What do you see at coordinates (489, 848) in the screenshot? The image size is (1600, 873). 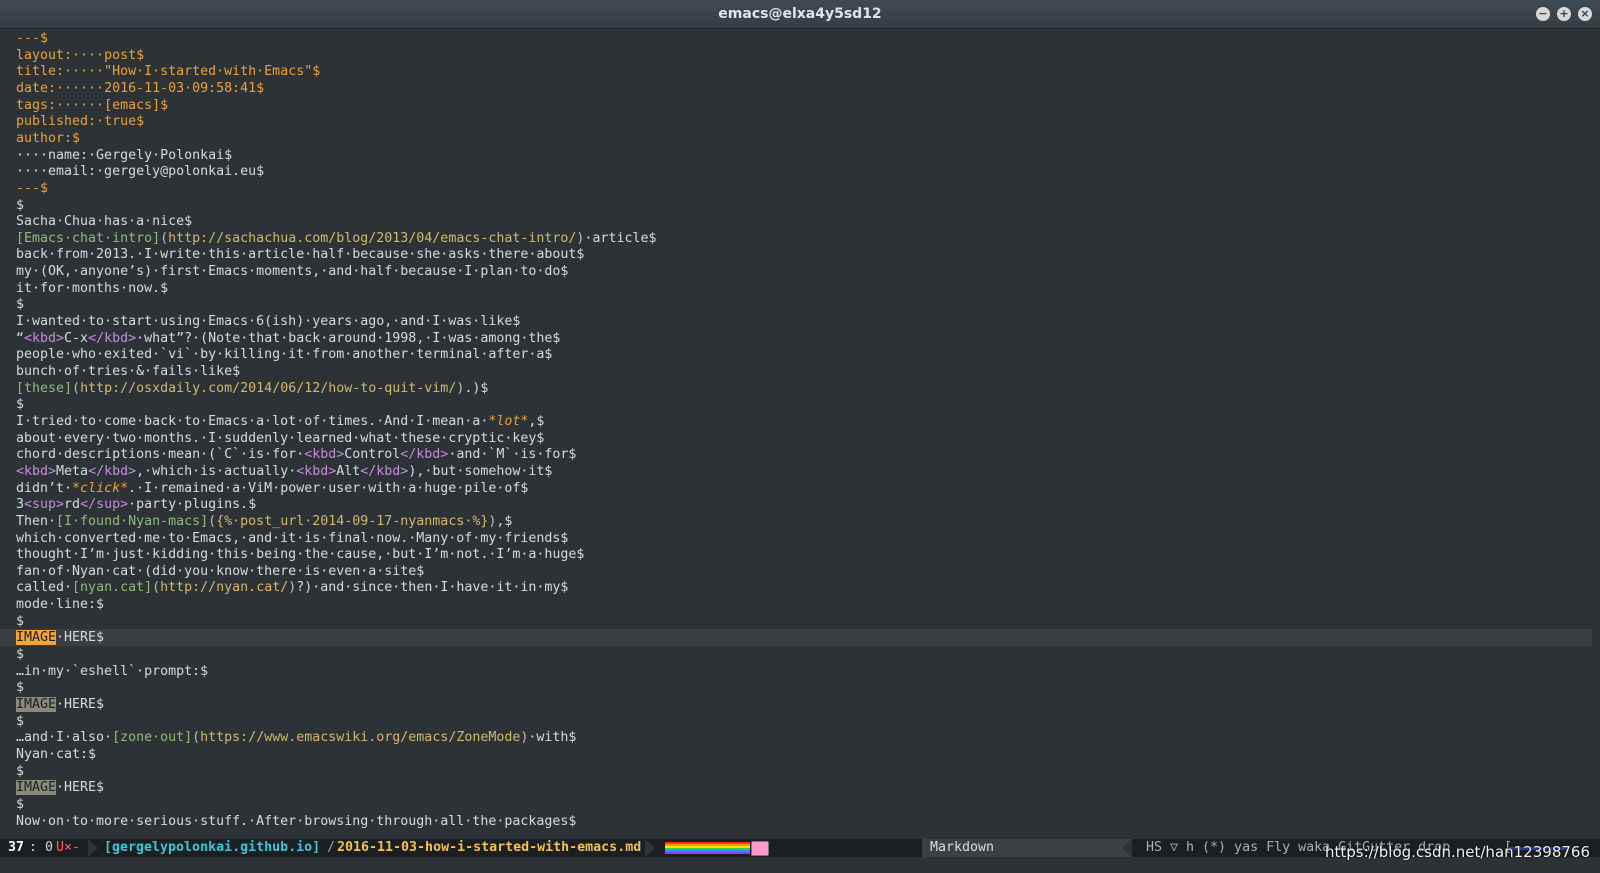 I see `buffer-filename: 2016-11-03-how-i-started-with-emacs.md` at bounding box center [489, 848].